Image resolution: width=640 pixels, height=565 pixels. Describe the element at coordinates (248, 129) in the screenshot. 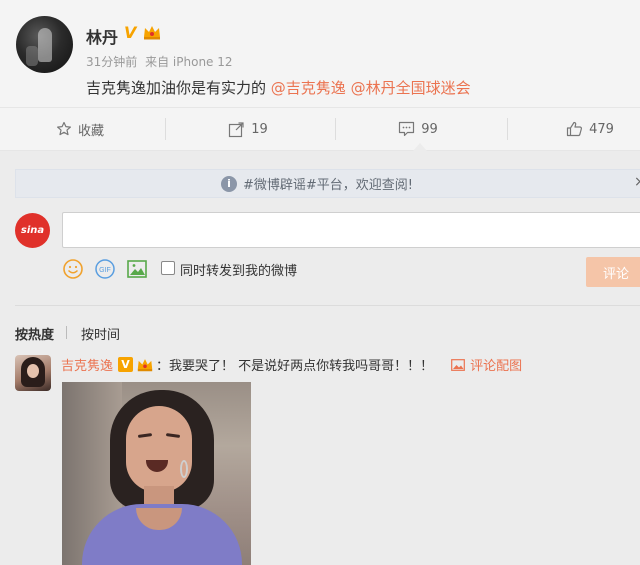

I see `repost-button: 19` at that location.